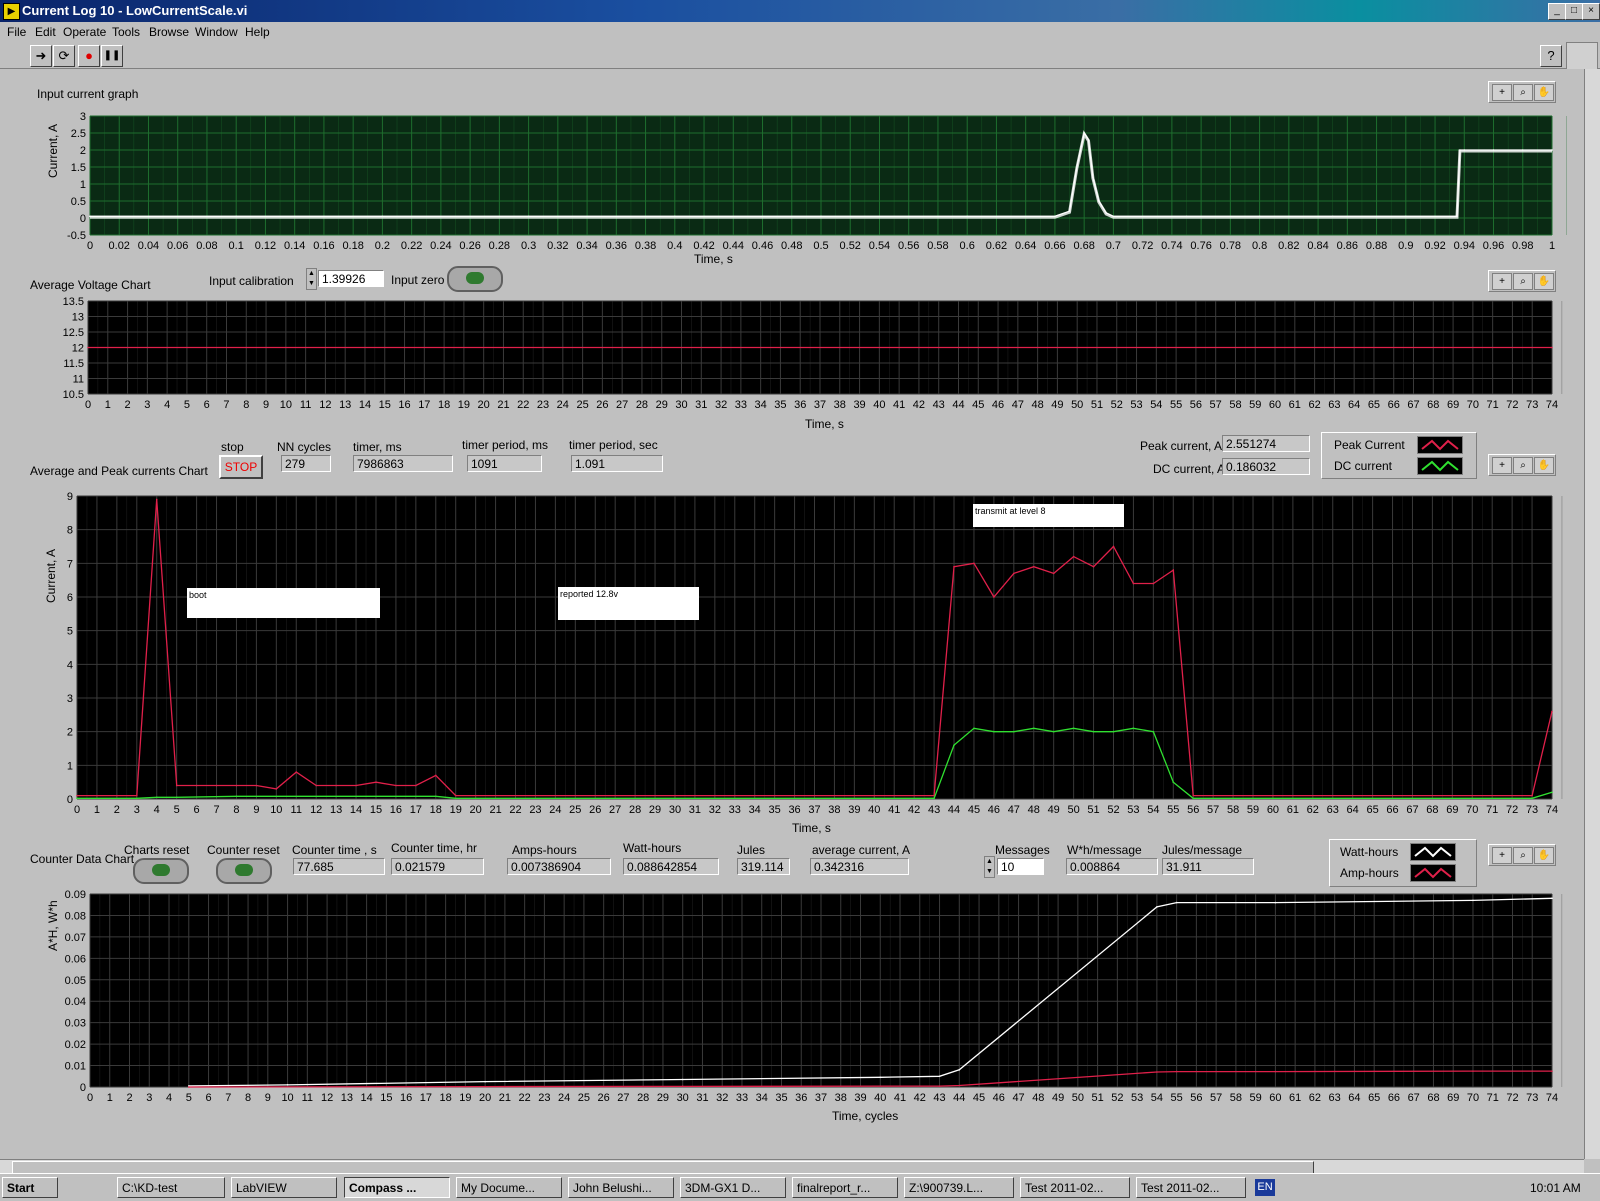 This screenshot has height=1201, width=1600. What do you see at coordinates (30, 1187) in the screenshot?
I see `start-button: Start` at bounding box center [30, 1187].